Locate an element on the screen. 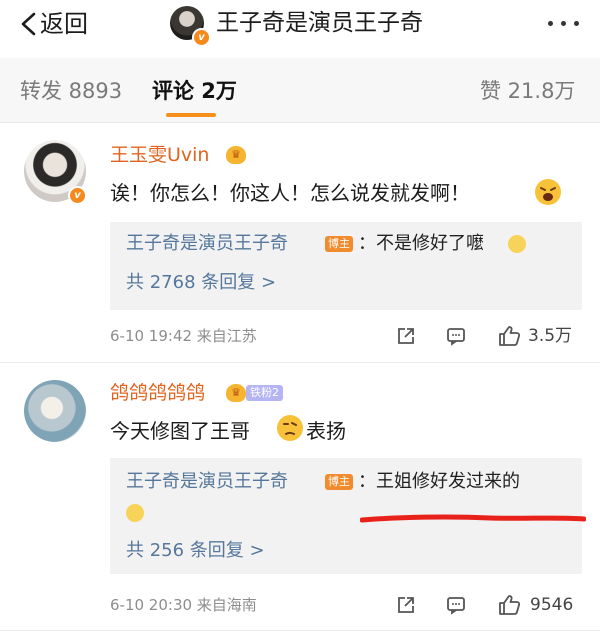 The height and width of the screenshot is (640, 600). more-options-icon is located at coordinates (564, 23).